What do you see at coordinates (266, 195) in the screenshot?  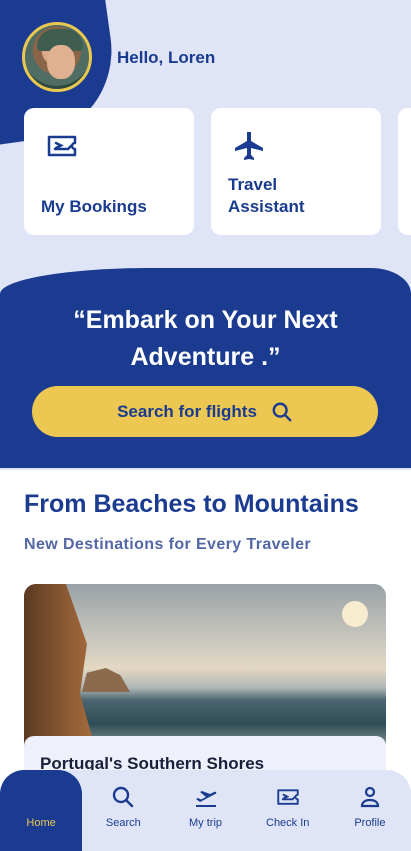 I see `travel-assistant-label: Travel Assistant` at bounding box center [266, 195].